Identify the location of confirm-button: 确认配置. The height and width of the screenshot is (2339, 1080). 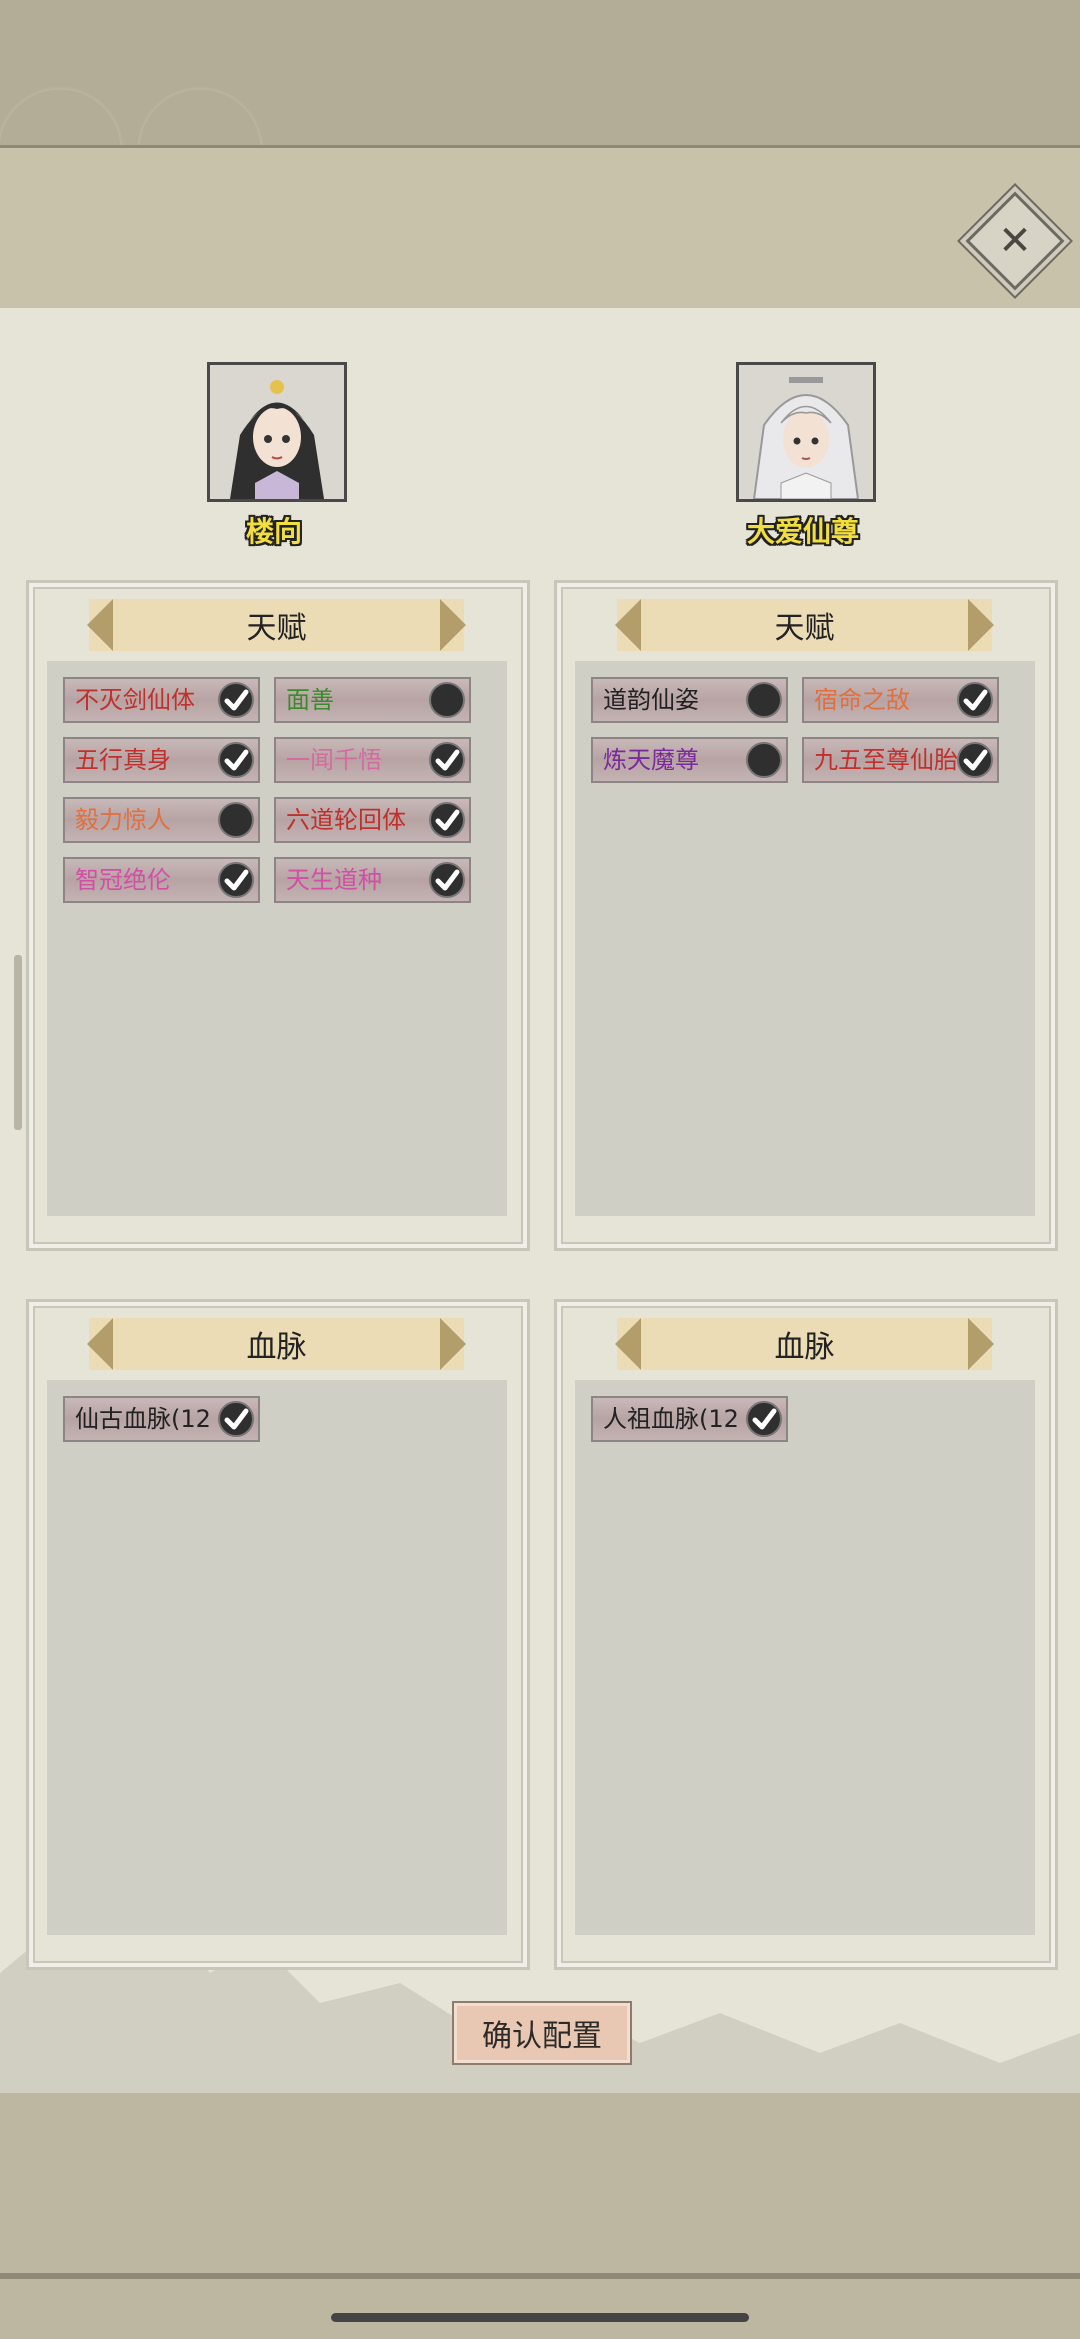
(542, 2033).